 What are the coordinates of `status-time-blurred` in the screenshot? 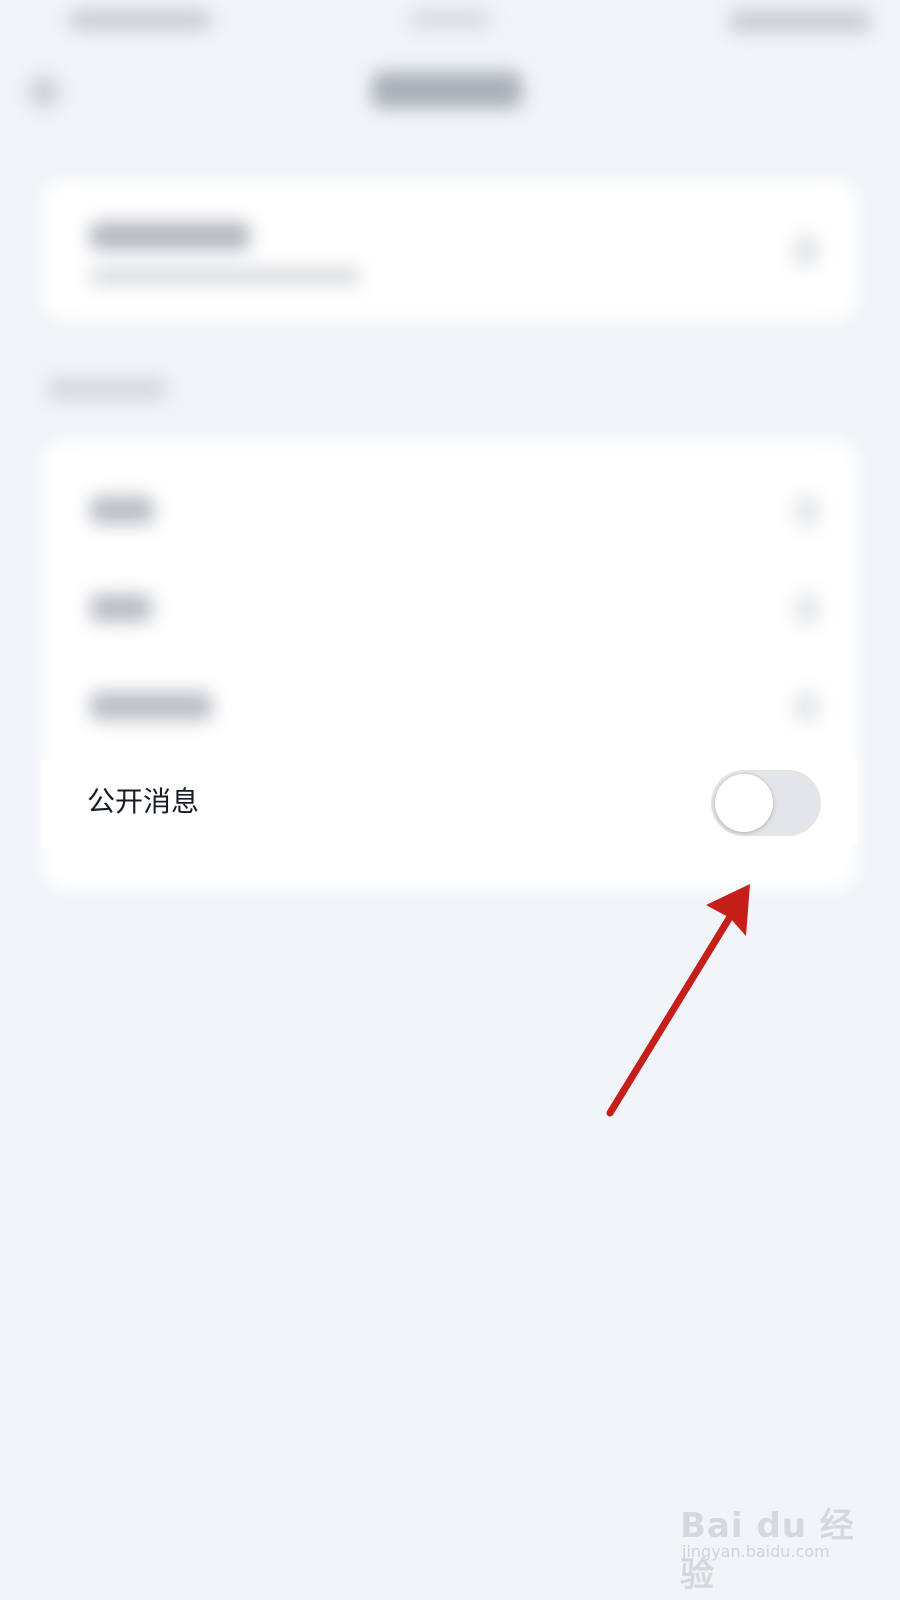 It's located at (140, 20).